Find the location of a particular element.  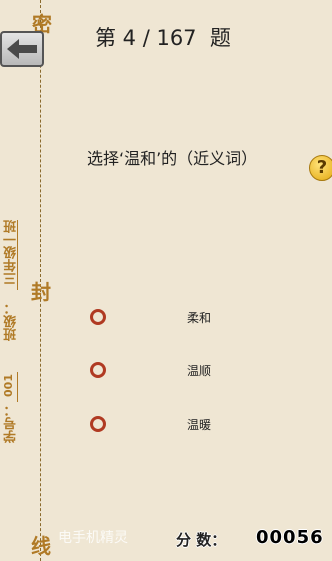

option-2: 温顺 is located at coordinates (188, 372).